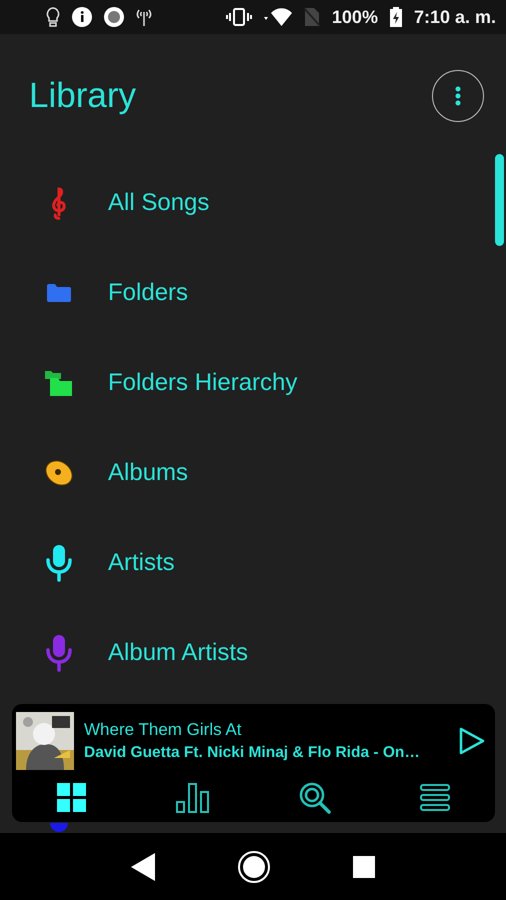 The height and width of the screenshot is (900, 506). I want to click on library-item: Albums, so click(148, 473).